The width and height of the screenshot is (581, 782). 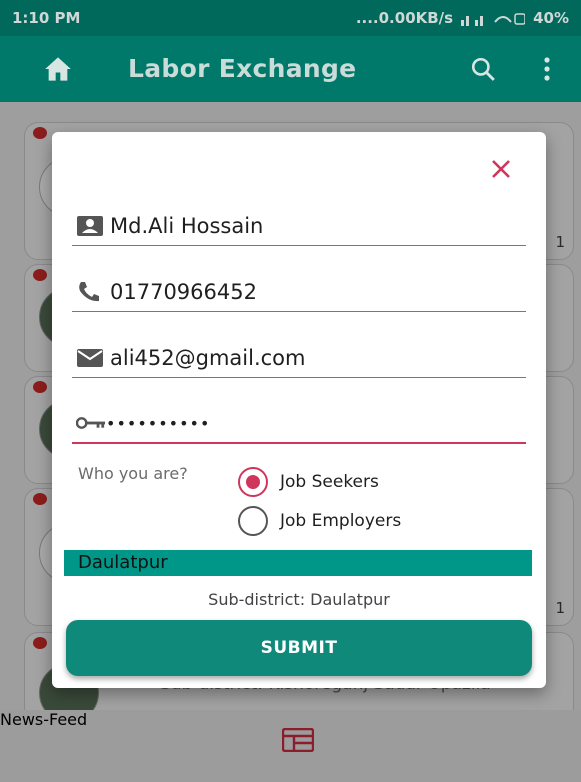 I want to click on password-value: ••••••••••, so click(x=158, y=423).